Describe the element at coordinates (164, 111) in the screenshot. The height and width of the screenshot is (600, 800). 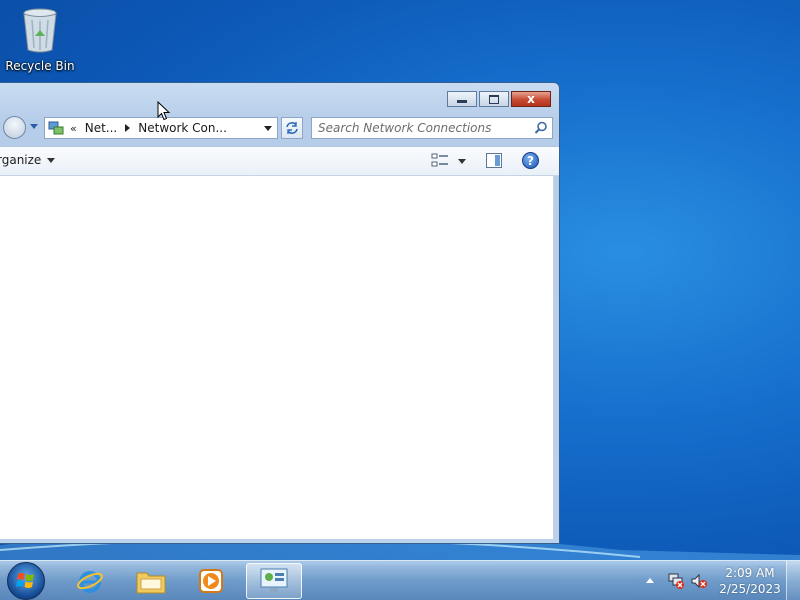
I see `mouse-pointer-icon` at that location.